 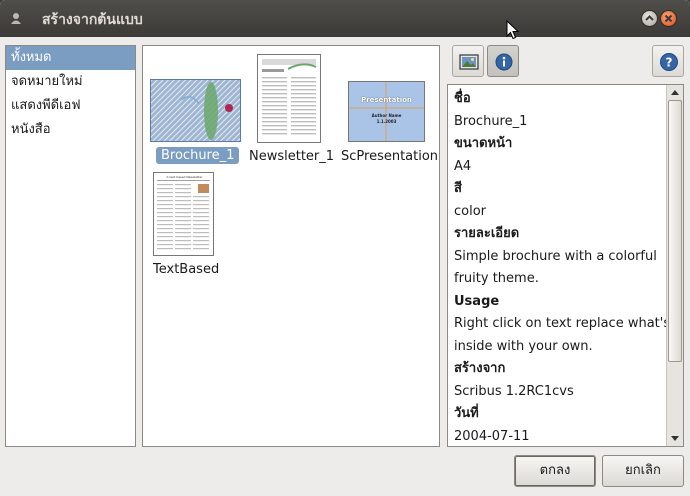 What do you see at coordinates (462, 98) in the screenshot?
I see `field-label-name: ชื่อ` at bounding box center [462, 98].